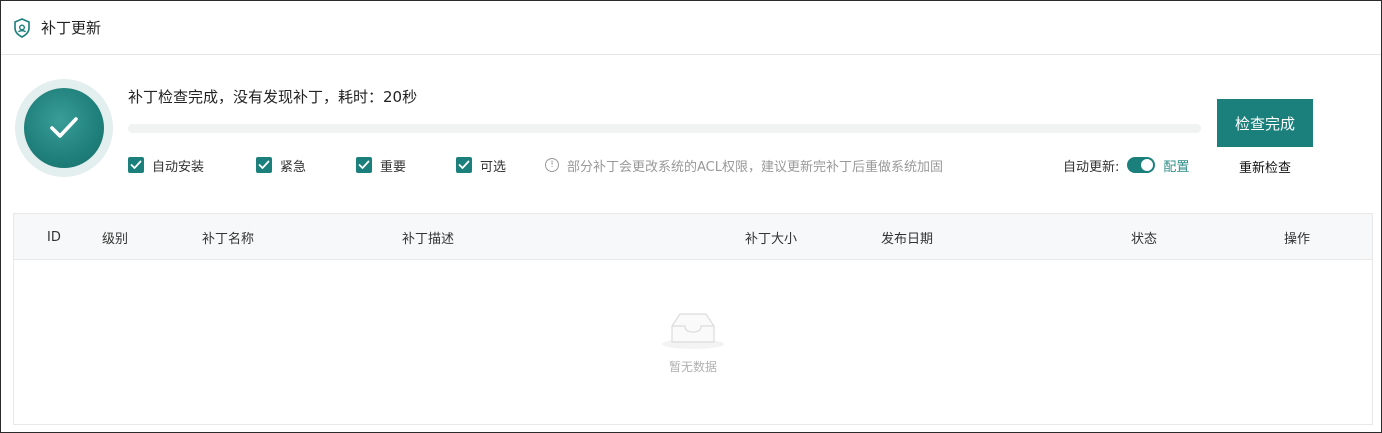  I want to click on column-header-status: 状态, so click(1144, 239).